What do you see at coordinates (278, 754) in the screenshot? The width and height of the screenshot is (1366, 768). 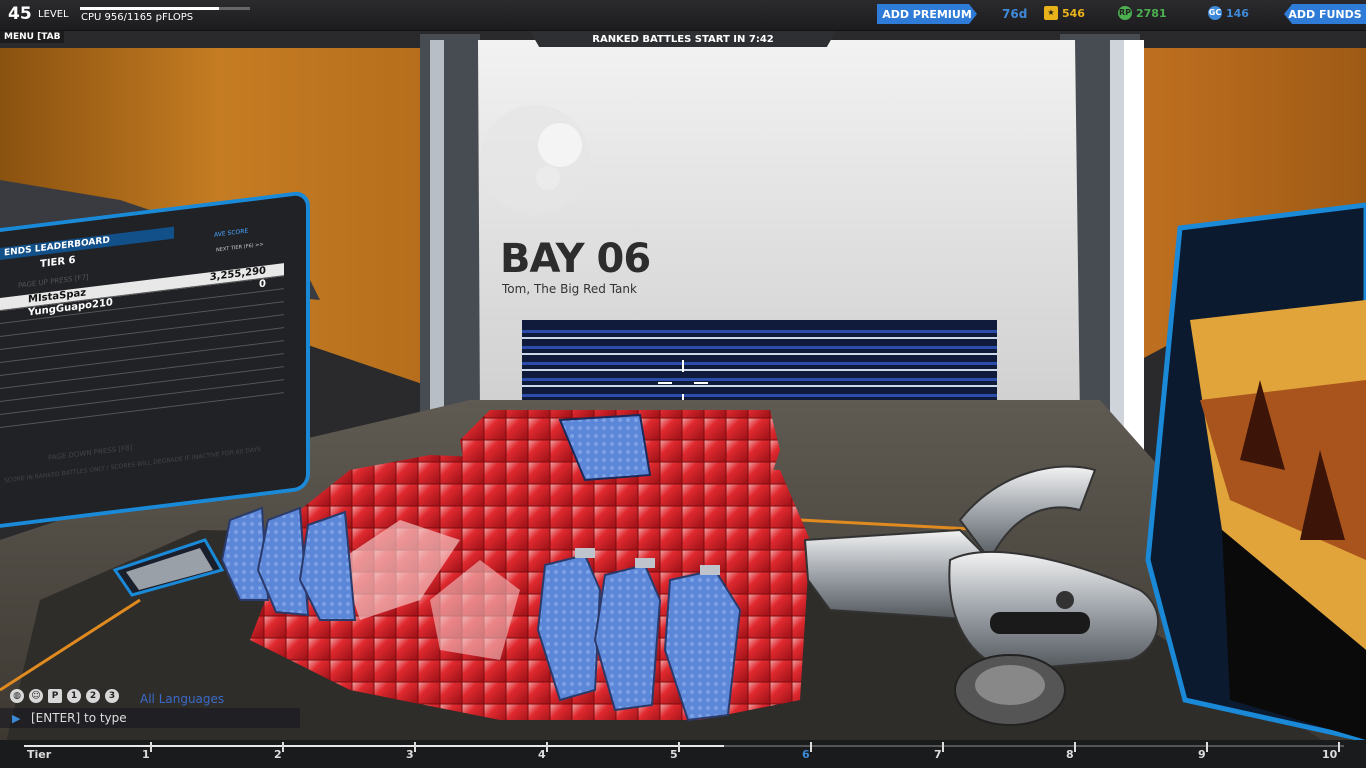 I see `tier-number: 2` at bounding box center [278, 754].